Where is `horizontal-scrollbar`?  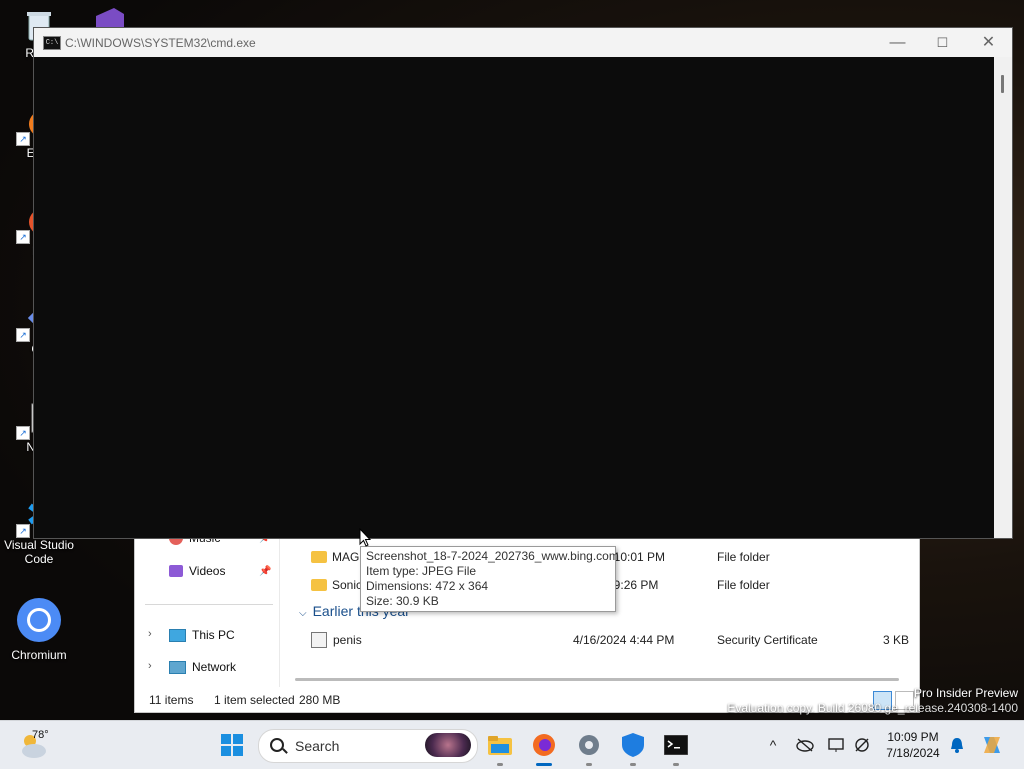
horizontal-scrollbar is located at coordinates (597, 679).